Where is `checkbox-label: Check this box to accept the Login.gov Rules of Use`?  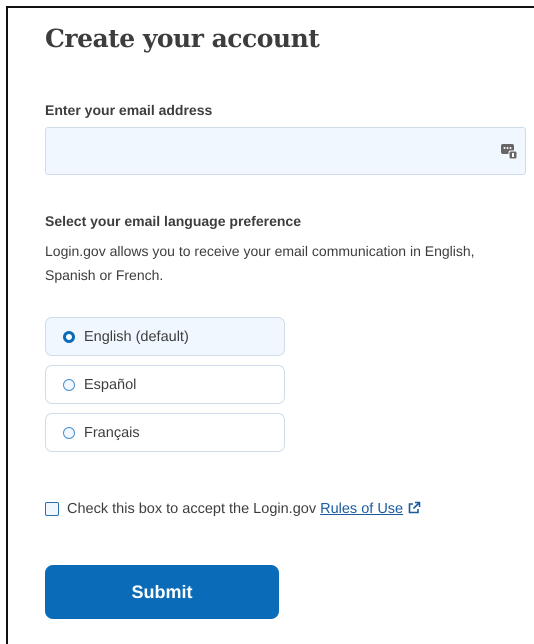 checkbox-label: Check this box to accept the Login.gov Rules of Use is located at coordinates (244, 509).